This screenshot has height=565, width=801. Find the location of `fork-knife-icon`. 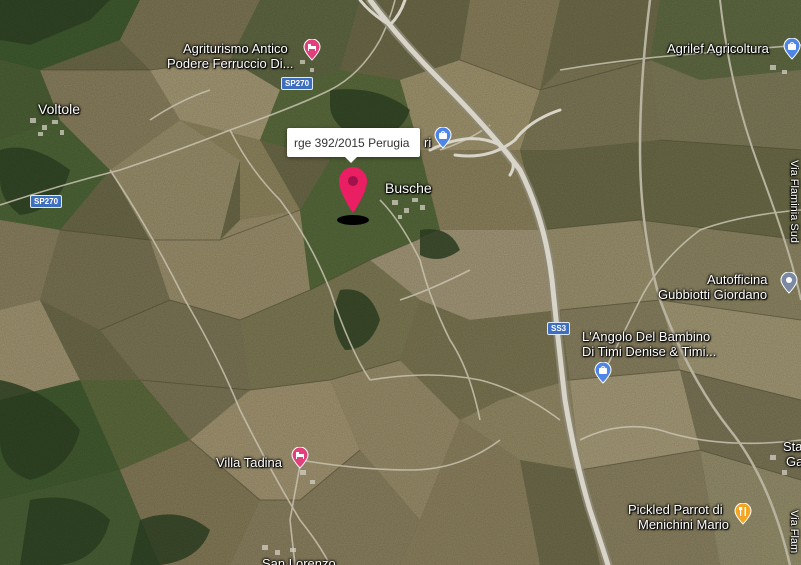

fork-knife-icon is located at coordinates (743, 514).